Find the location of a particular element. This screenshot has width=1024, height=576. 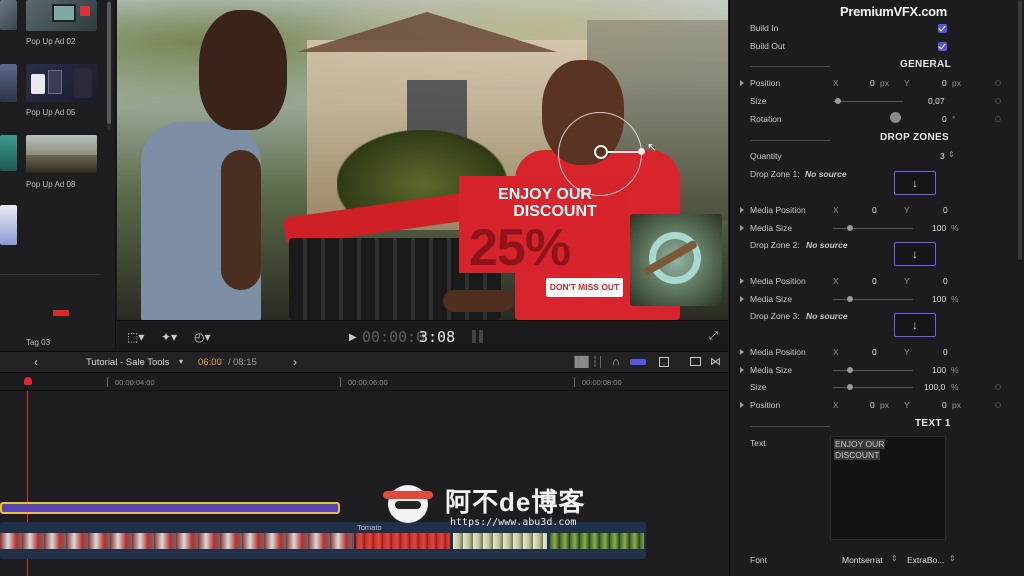

magic-wand-icon: ✦▾ is located at coordinates (169, 337).